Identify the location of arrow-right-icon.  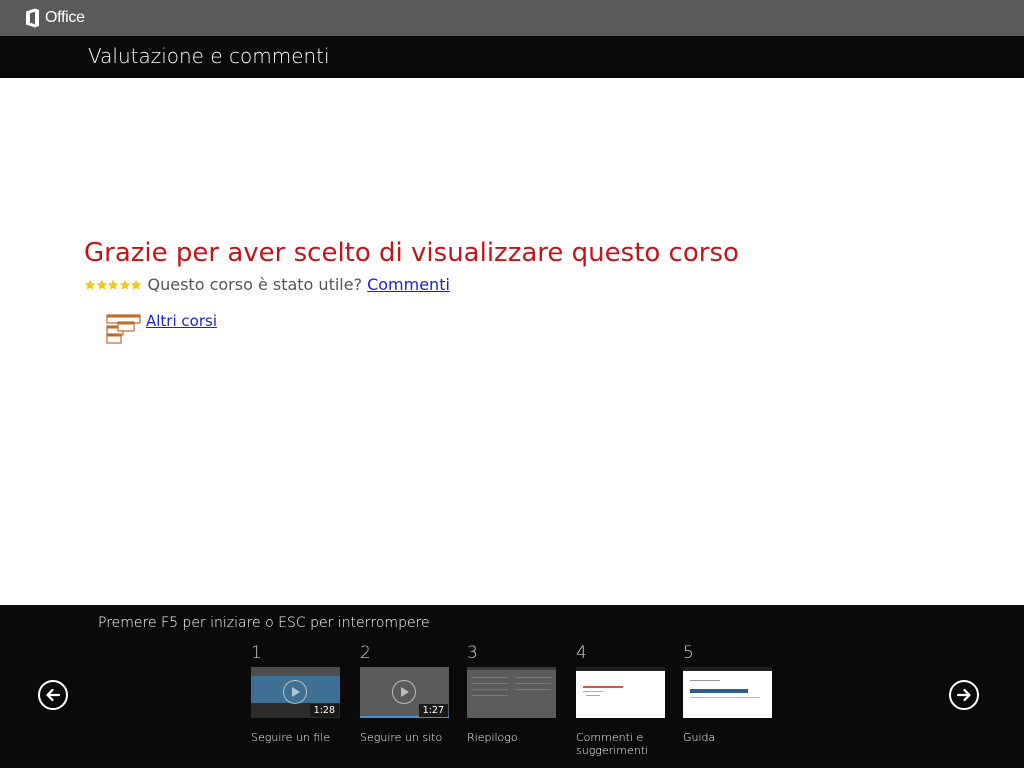
(963, 695).